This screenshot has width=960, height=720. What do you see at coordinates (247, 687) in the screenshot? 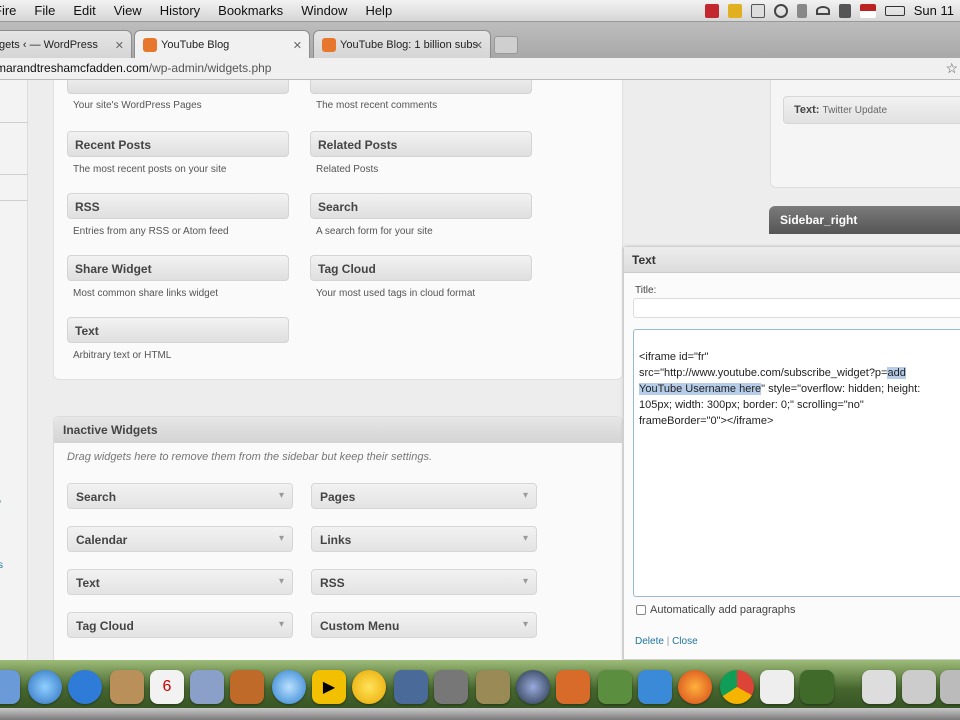
I see `photo-booth-icon` at bounding box center [247, 687].